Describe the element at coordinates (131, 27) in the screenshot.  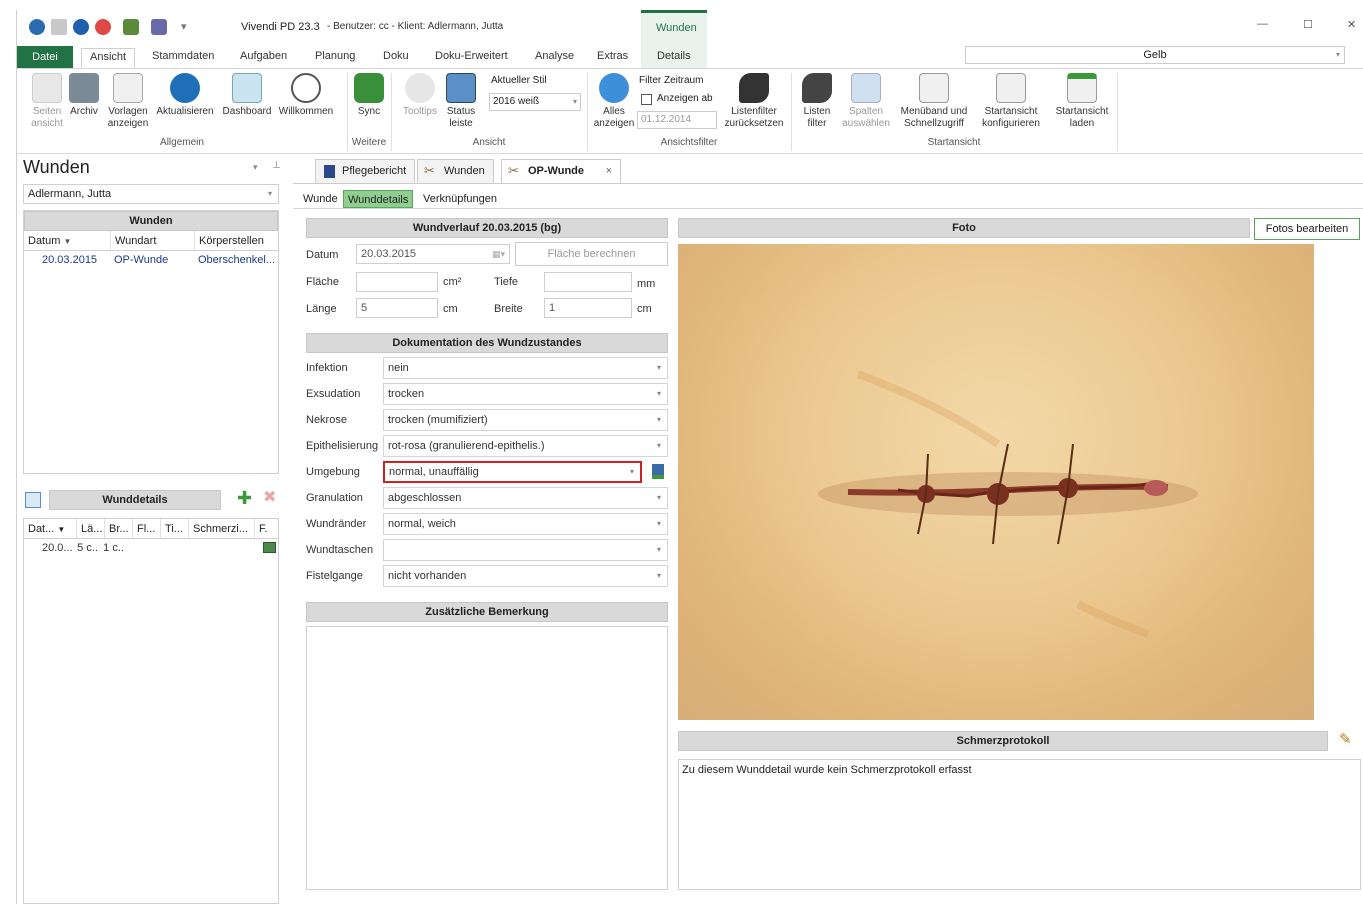
I see `people-icon` at that location.